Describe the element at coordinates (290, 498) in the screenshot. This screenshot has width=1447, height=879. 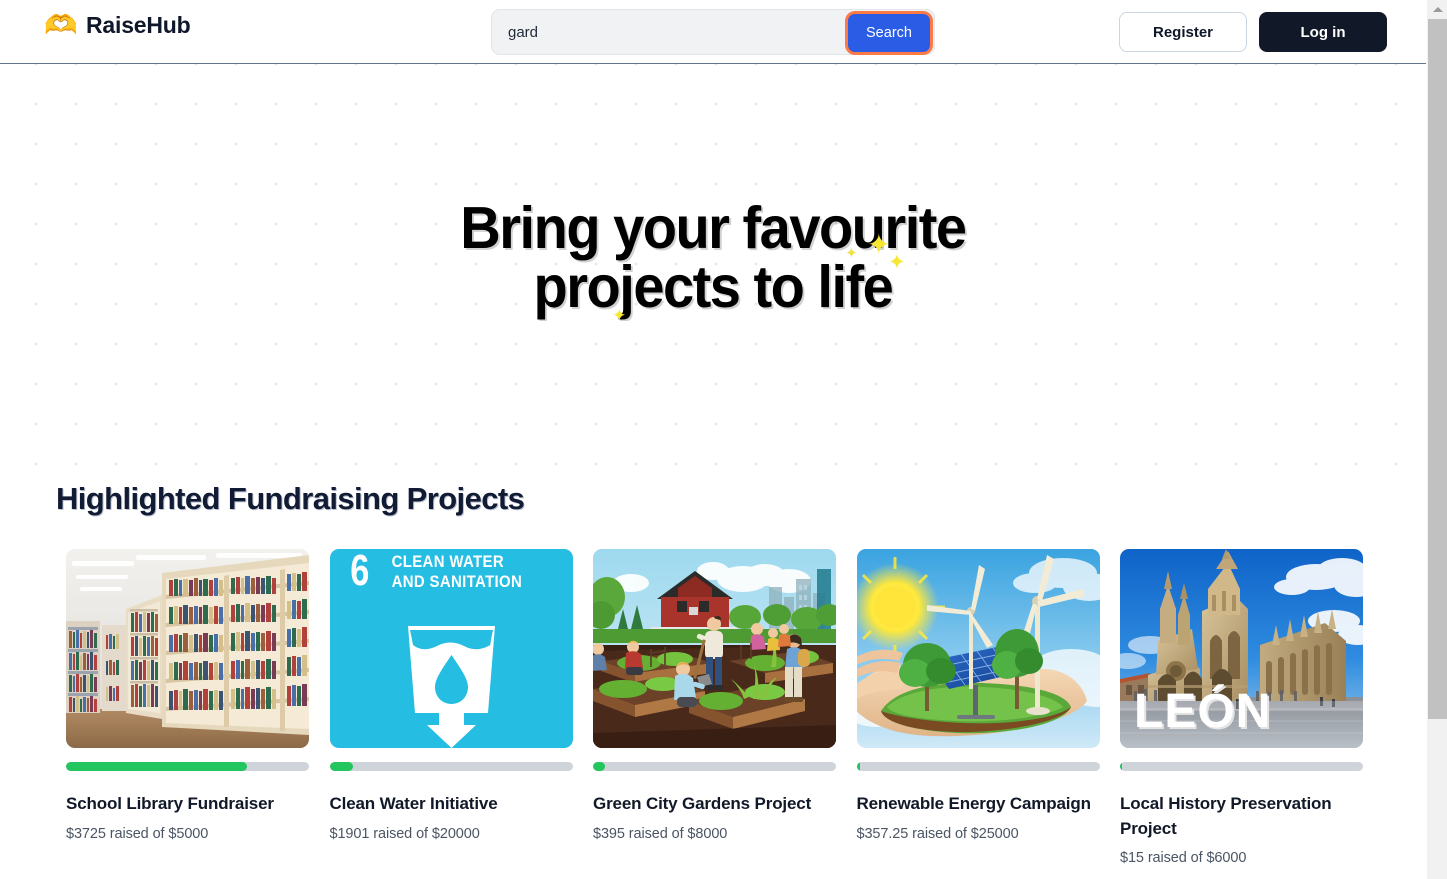
I see `section-title: Highlighted Fundraising Projects` at that location.